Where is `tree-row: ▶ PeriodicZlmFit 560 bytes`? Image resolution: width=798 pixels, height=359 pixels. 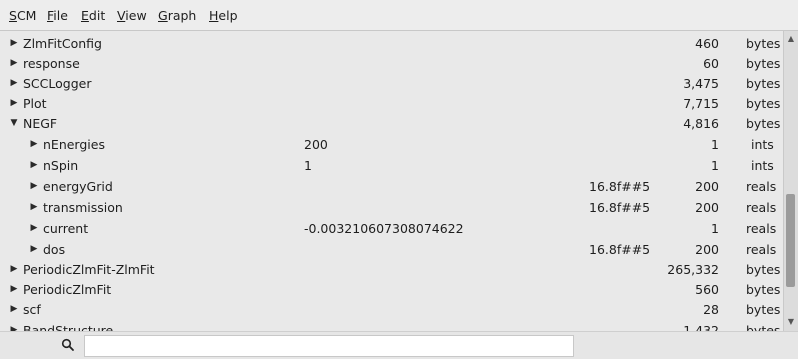
tree-row: ▶ PeriodicZlmFit 560 bytes is located at coordinates (391, 289).